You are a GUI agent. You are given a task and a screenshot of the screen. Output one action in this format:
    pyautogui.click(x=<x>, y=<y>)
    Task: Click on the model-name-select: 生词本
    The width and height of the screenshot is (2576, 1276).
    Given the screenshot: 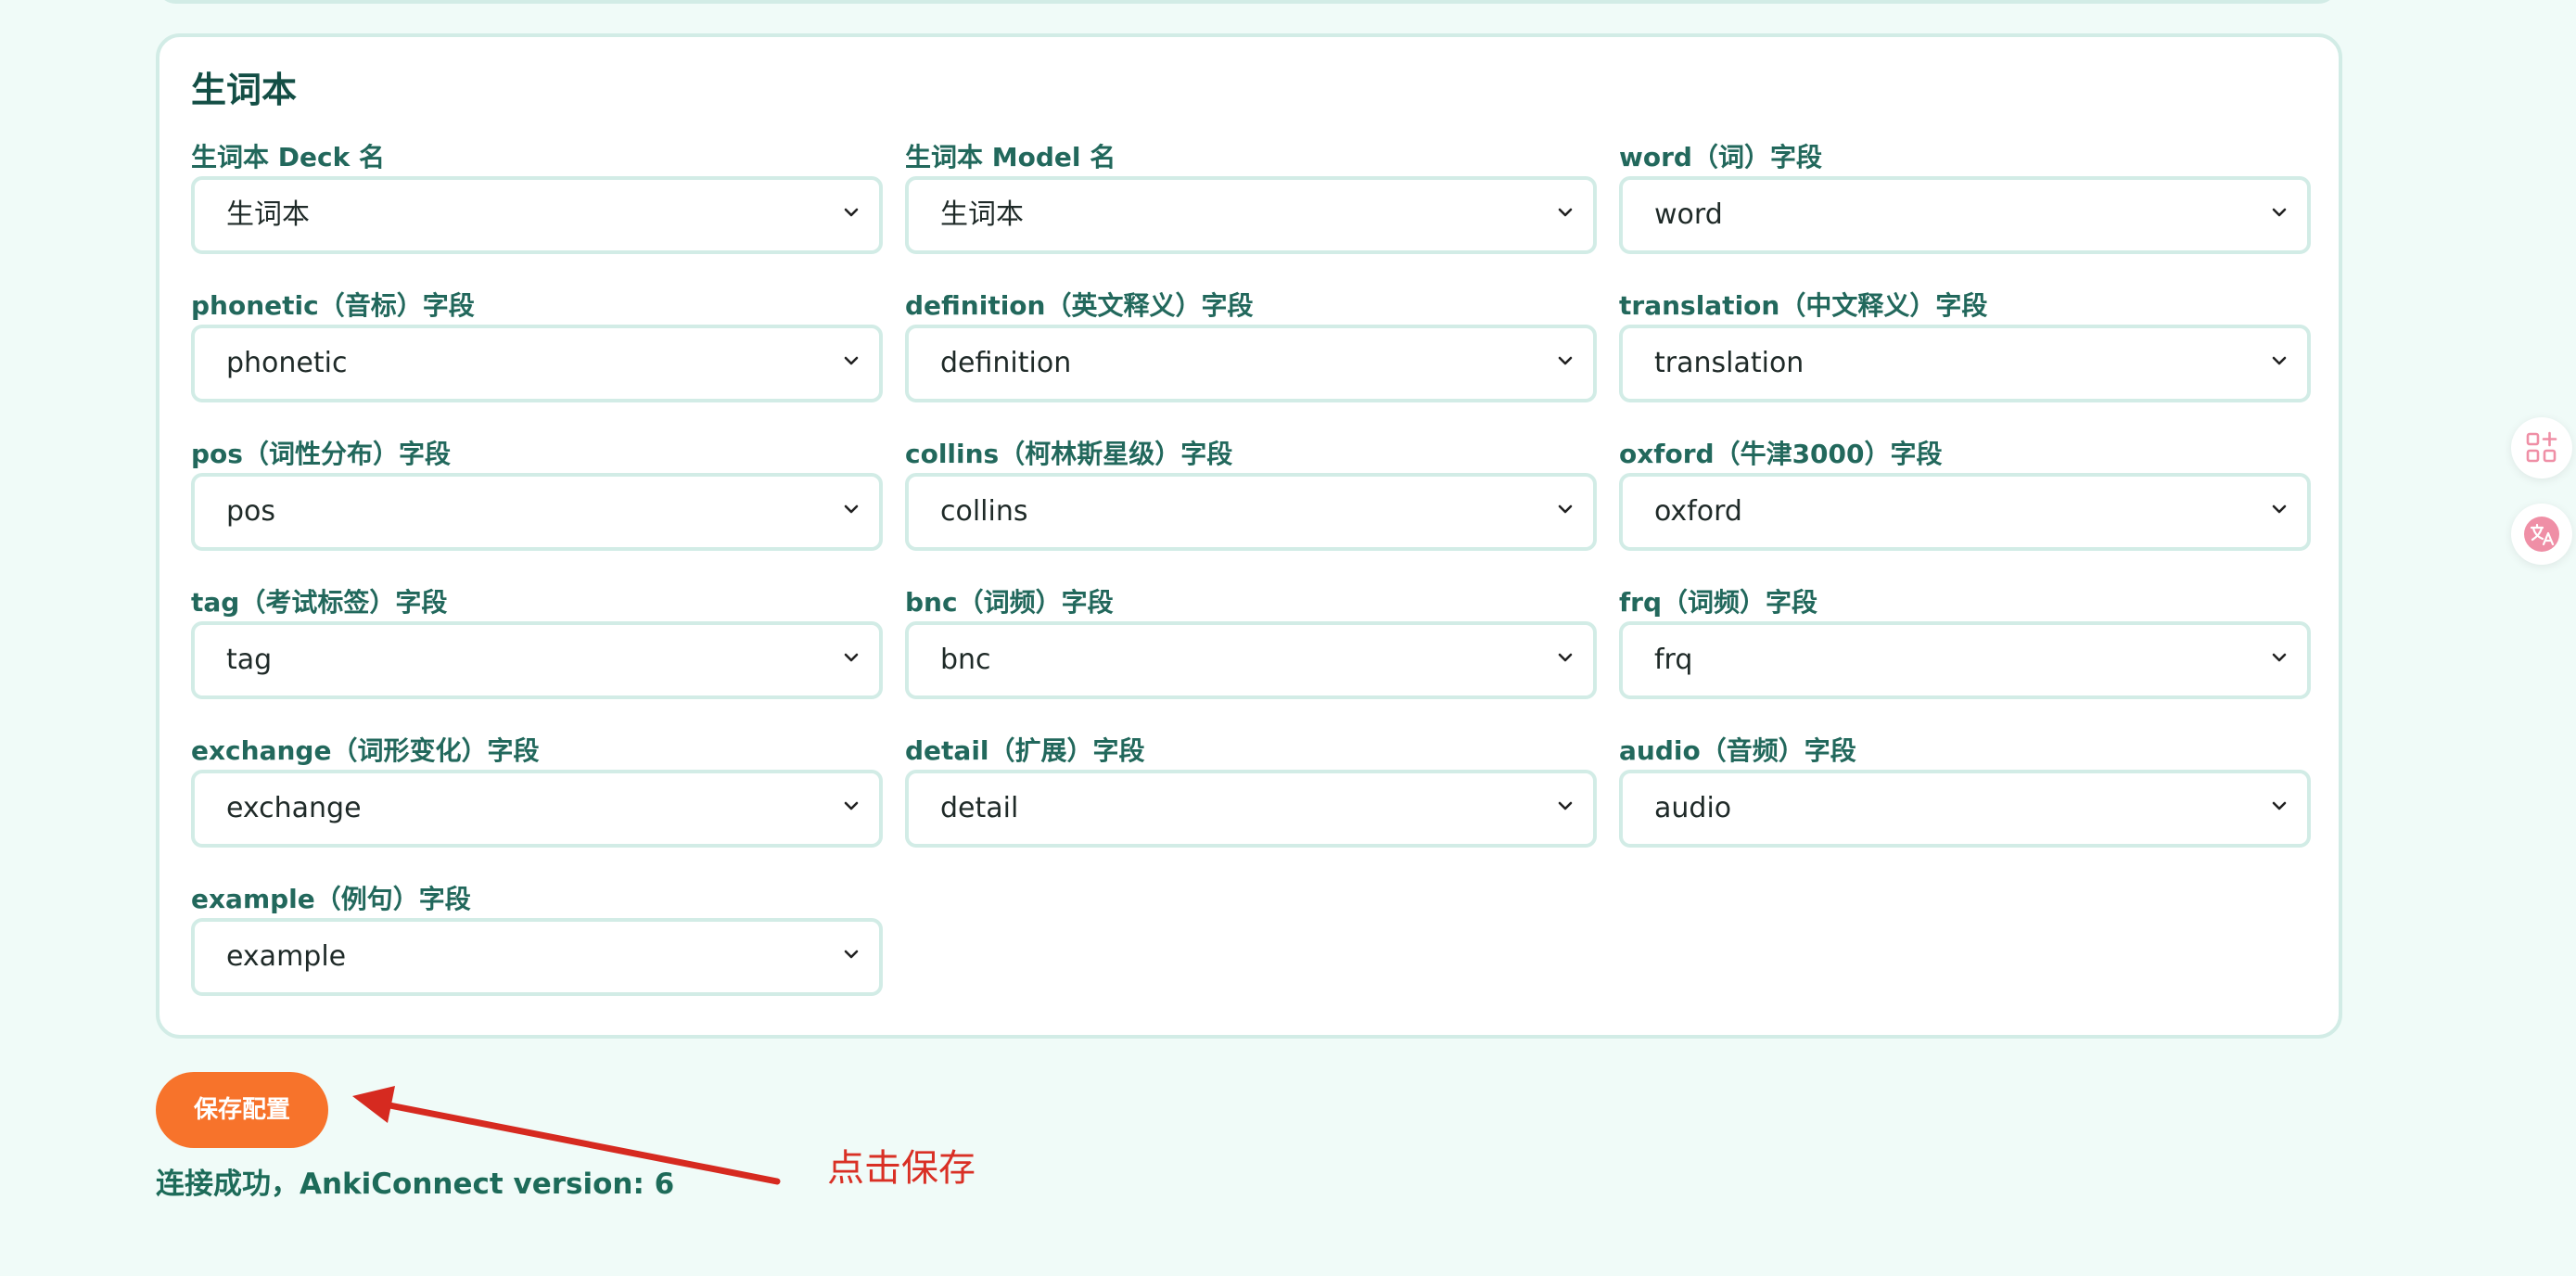 What is the action you would take?
    pyautogui.click(x=1251, y=215)
    